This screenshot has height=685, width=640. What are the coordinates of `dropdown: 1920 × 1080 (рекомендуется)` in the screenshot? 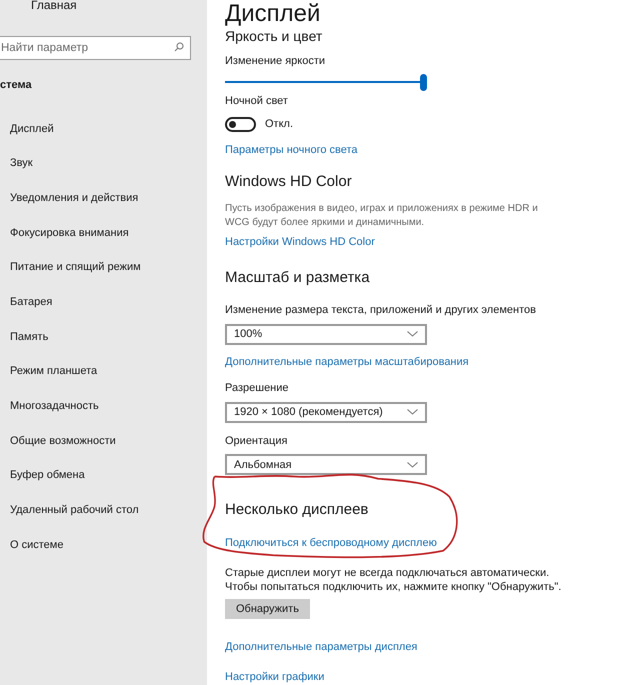 It's located at (326, 412).